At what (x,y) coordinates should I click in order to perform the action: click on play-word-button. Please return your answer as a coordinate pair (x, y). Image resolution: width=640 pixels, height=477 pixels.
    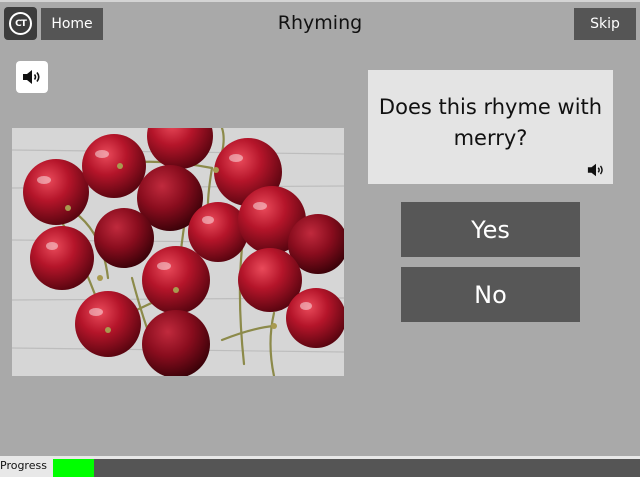
    Looking at the image, I should click on (32, 77).